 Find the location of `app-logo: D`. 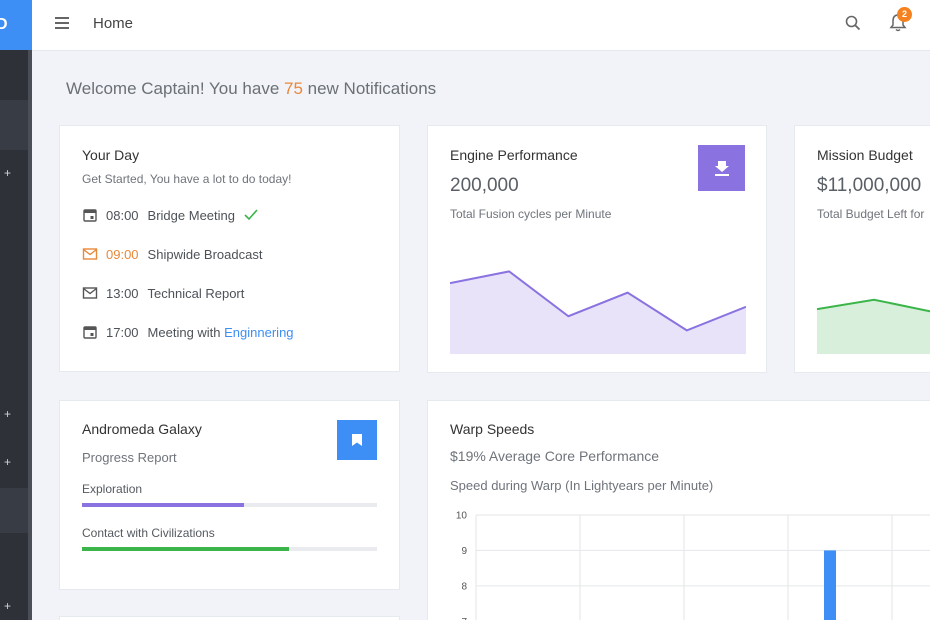

app-logo: D is located at coordinates (16, 25).